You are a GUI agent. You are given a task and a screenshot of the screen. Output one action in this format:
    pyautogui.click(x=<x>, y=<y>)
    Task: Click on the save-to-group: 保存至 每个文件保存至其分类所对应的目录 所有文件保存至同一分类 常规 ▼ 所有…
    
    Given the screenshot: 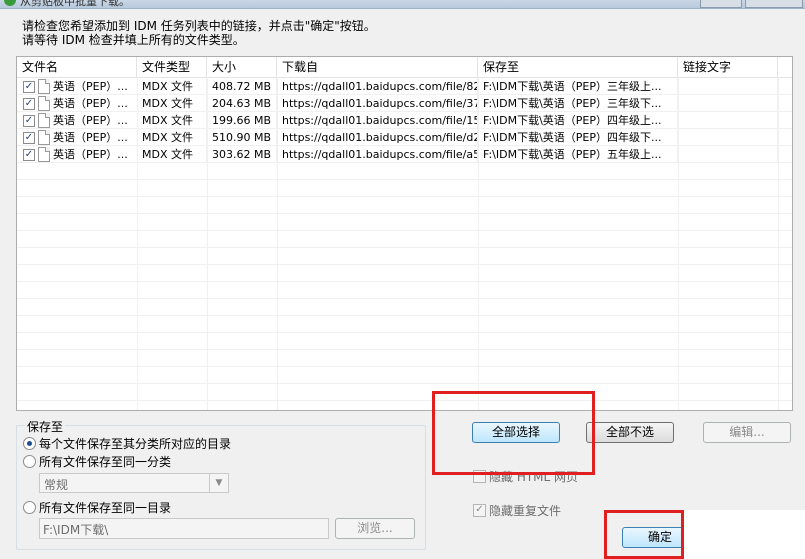 What is the action you would take?
    pyautogui.click(x=221, y=484)
    